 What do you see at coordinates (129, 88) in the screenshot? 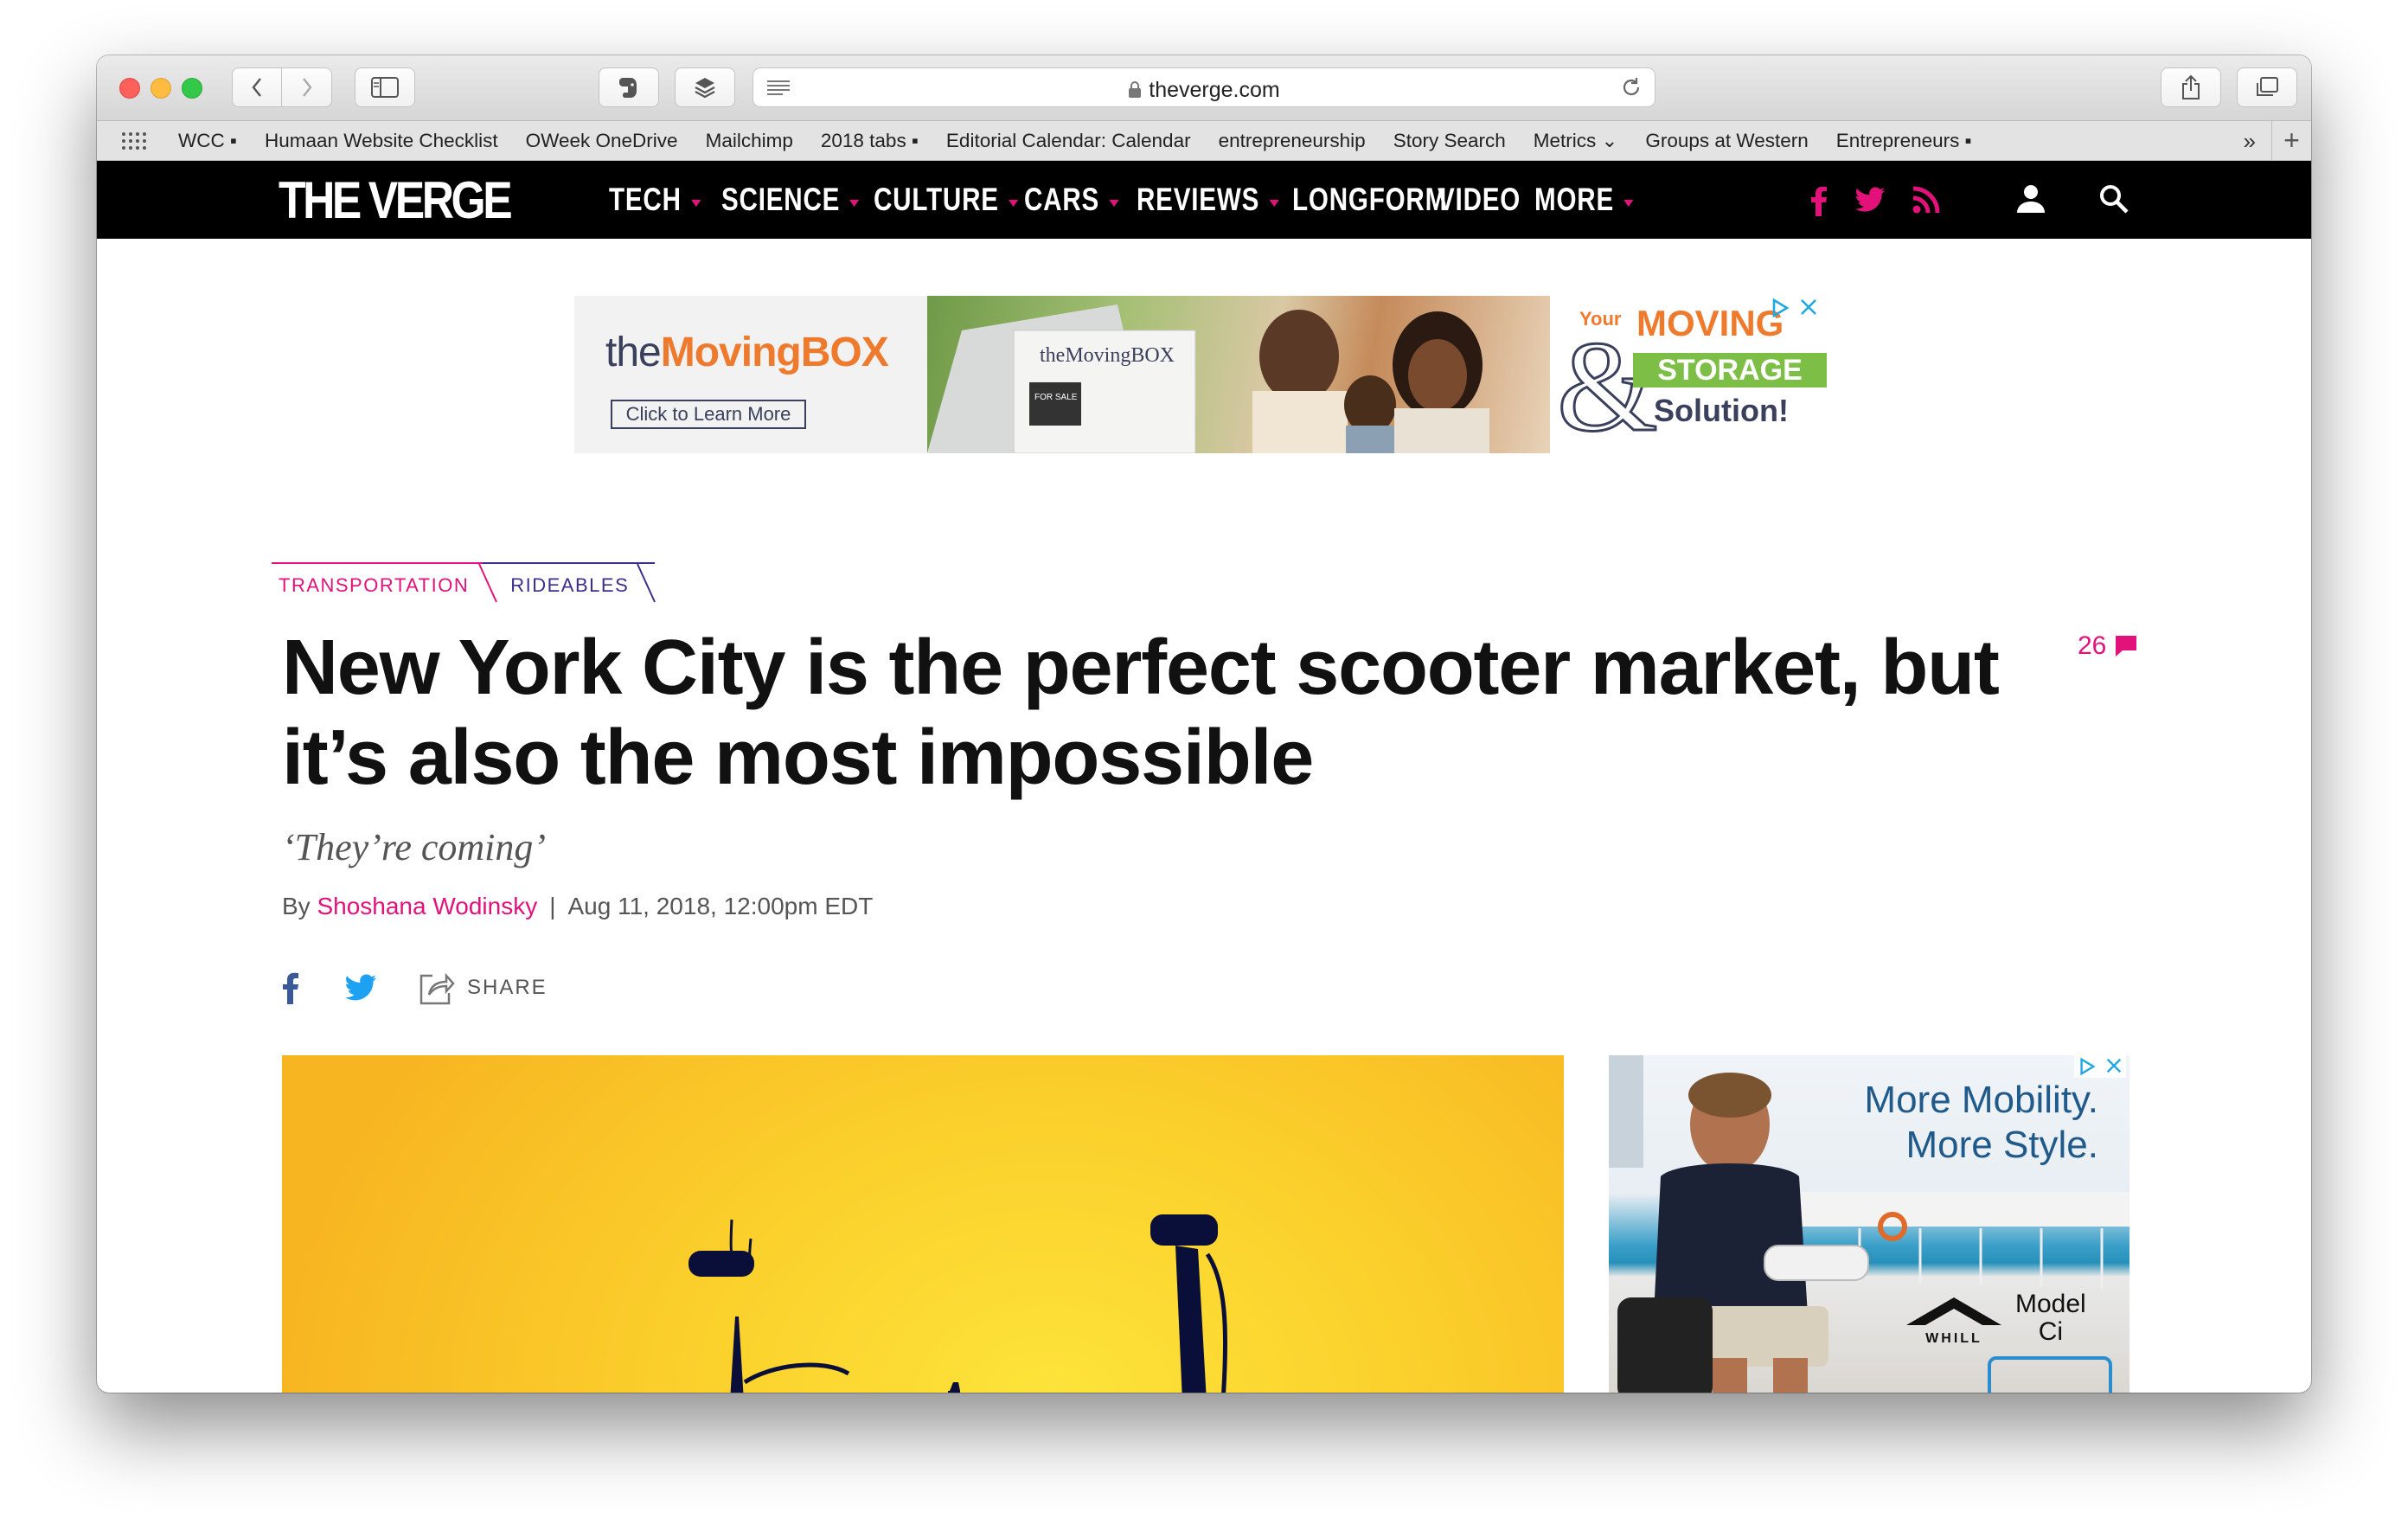
I see `close-window-button` at bounding box center [129, 88].